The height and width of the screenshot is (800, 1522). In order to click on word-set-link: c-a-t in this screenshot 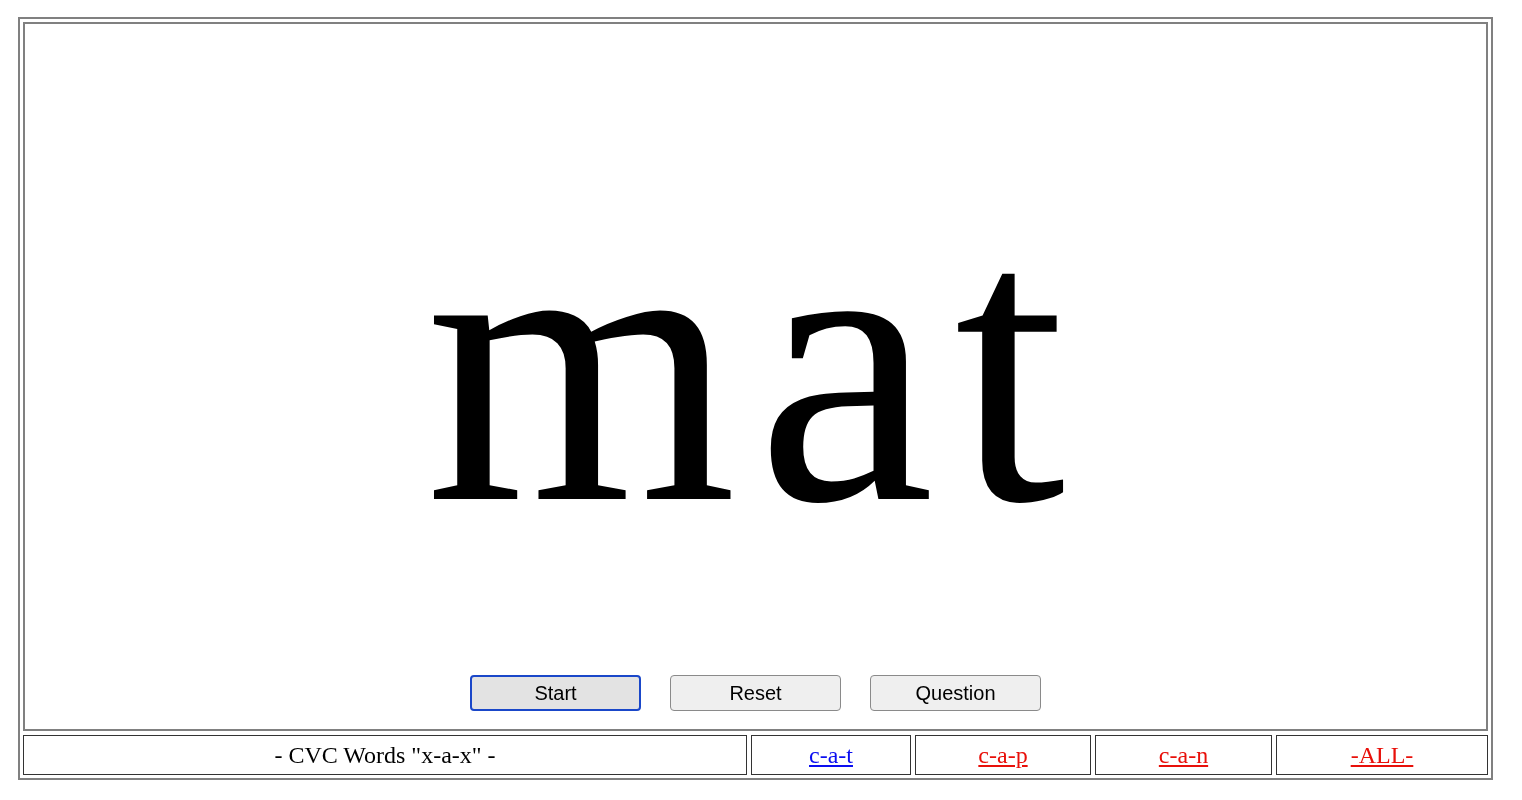, I will do `click(831, 755)`.